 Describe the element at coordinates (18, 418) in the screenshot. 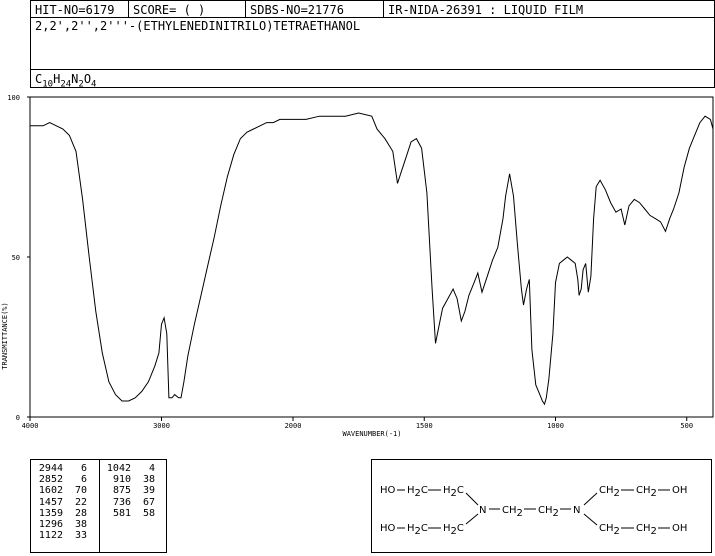

I see `y-tick-label: 0` at that location.